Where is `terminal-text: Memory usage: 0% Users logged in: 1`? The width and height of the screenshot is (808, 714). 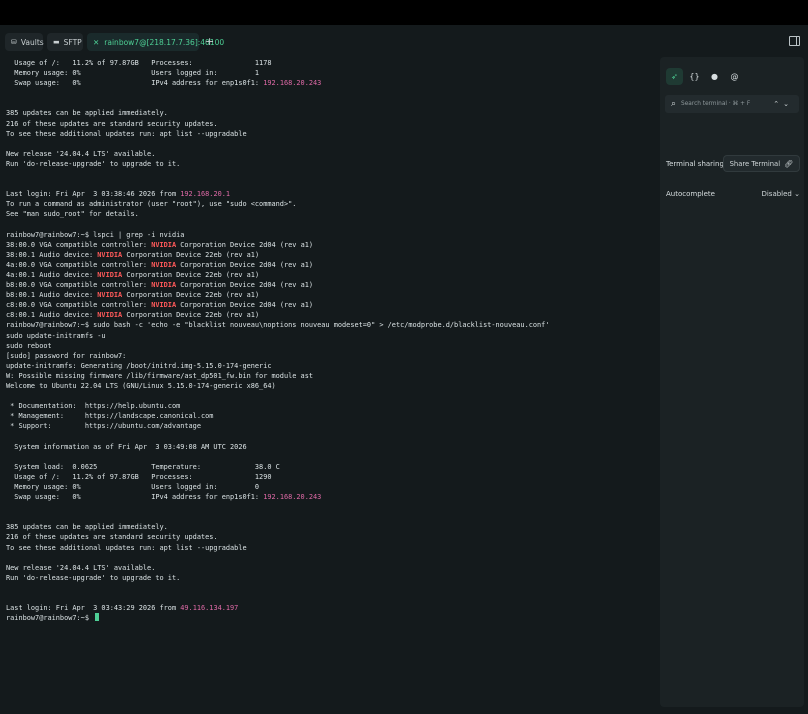
terminal-text: Memory usage: 0% Users logged in: 1 is located at coordinates (133, 73).